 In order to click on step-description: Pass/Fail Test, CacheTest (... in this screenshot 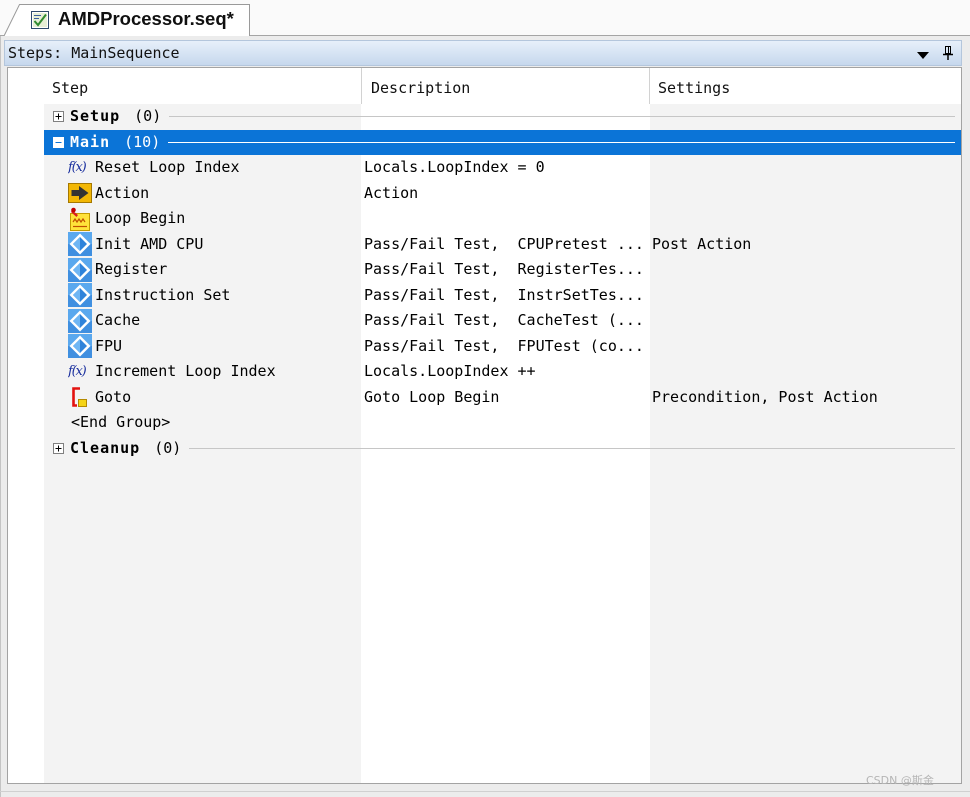, I will do `click(504, 320)`.